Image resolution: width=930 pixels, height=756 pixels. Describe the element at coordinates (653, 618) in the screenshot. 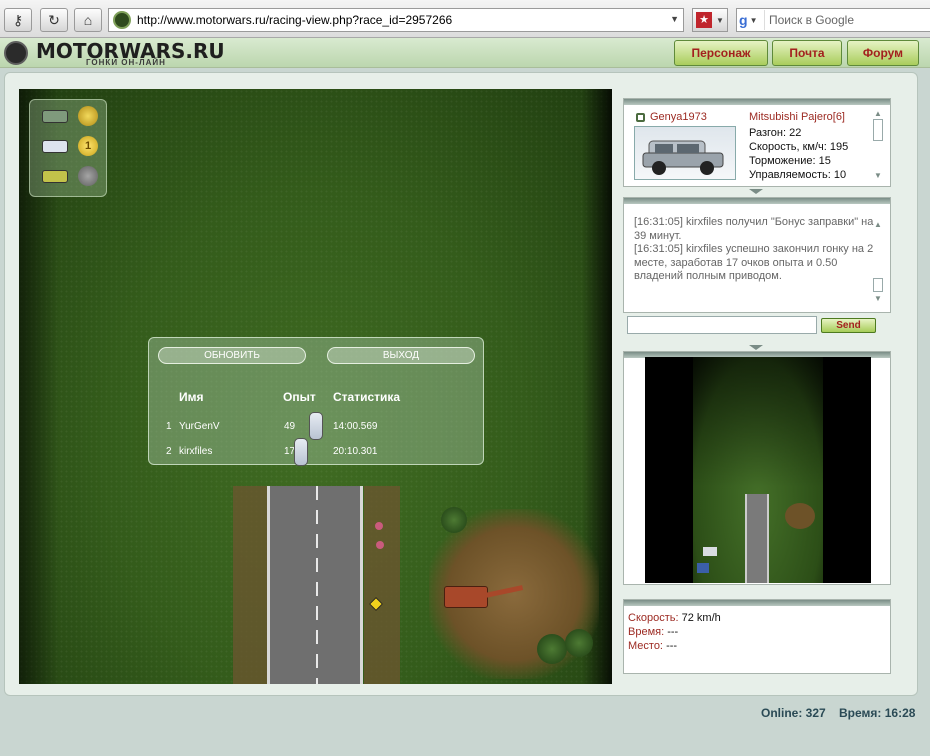

I see `speed-label: Скорость:` at that location.